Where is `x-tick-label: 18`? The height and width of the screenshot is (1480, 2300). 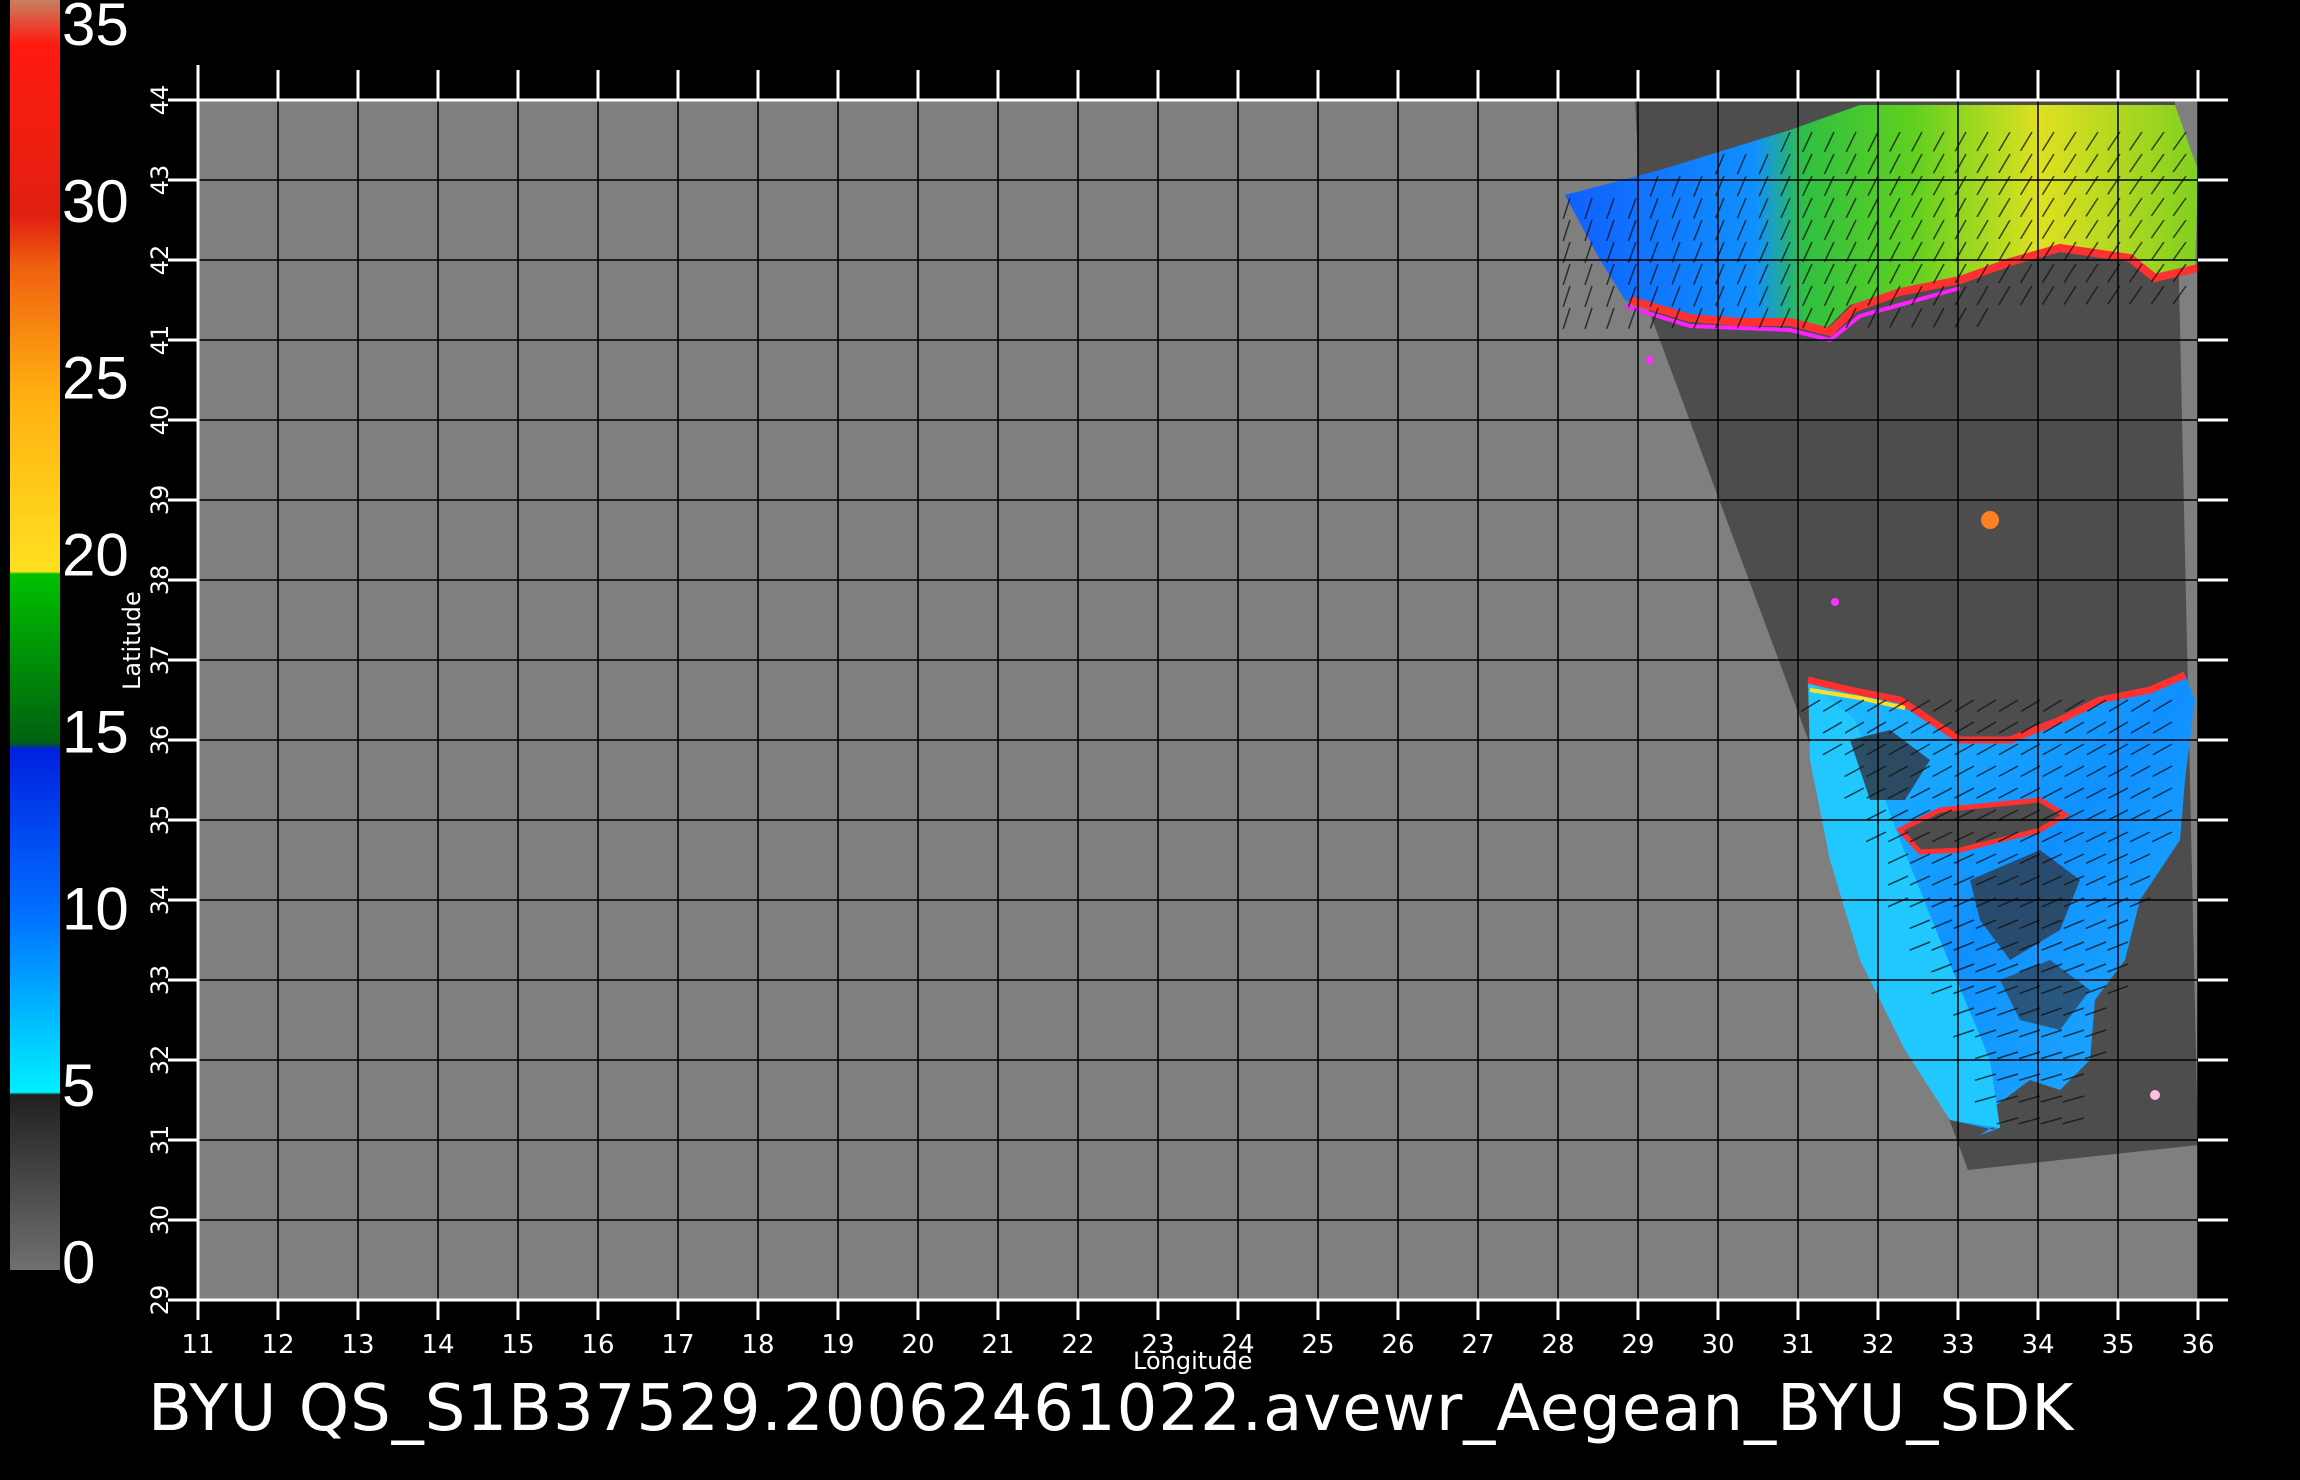 x-tick-label: 18 is located at coordinates (757, 1345).